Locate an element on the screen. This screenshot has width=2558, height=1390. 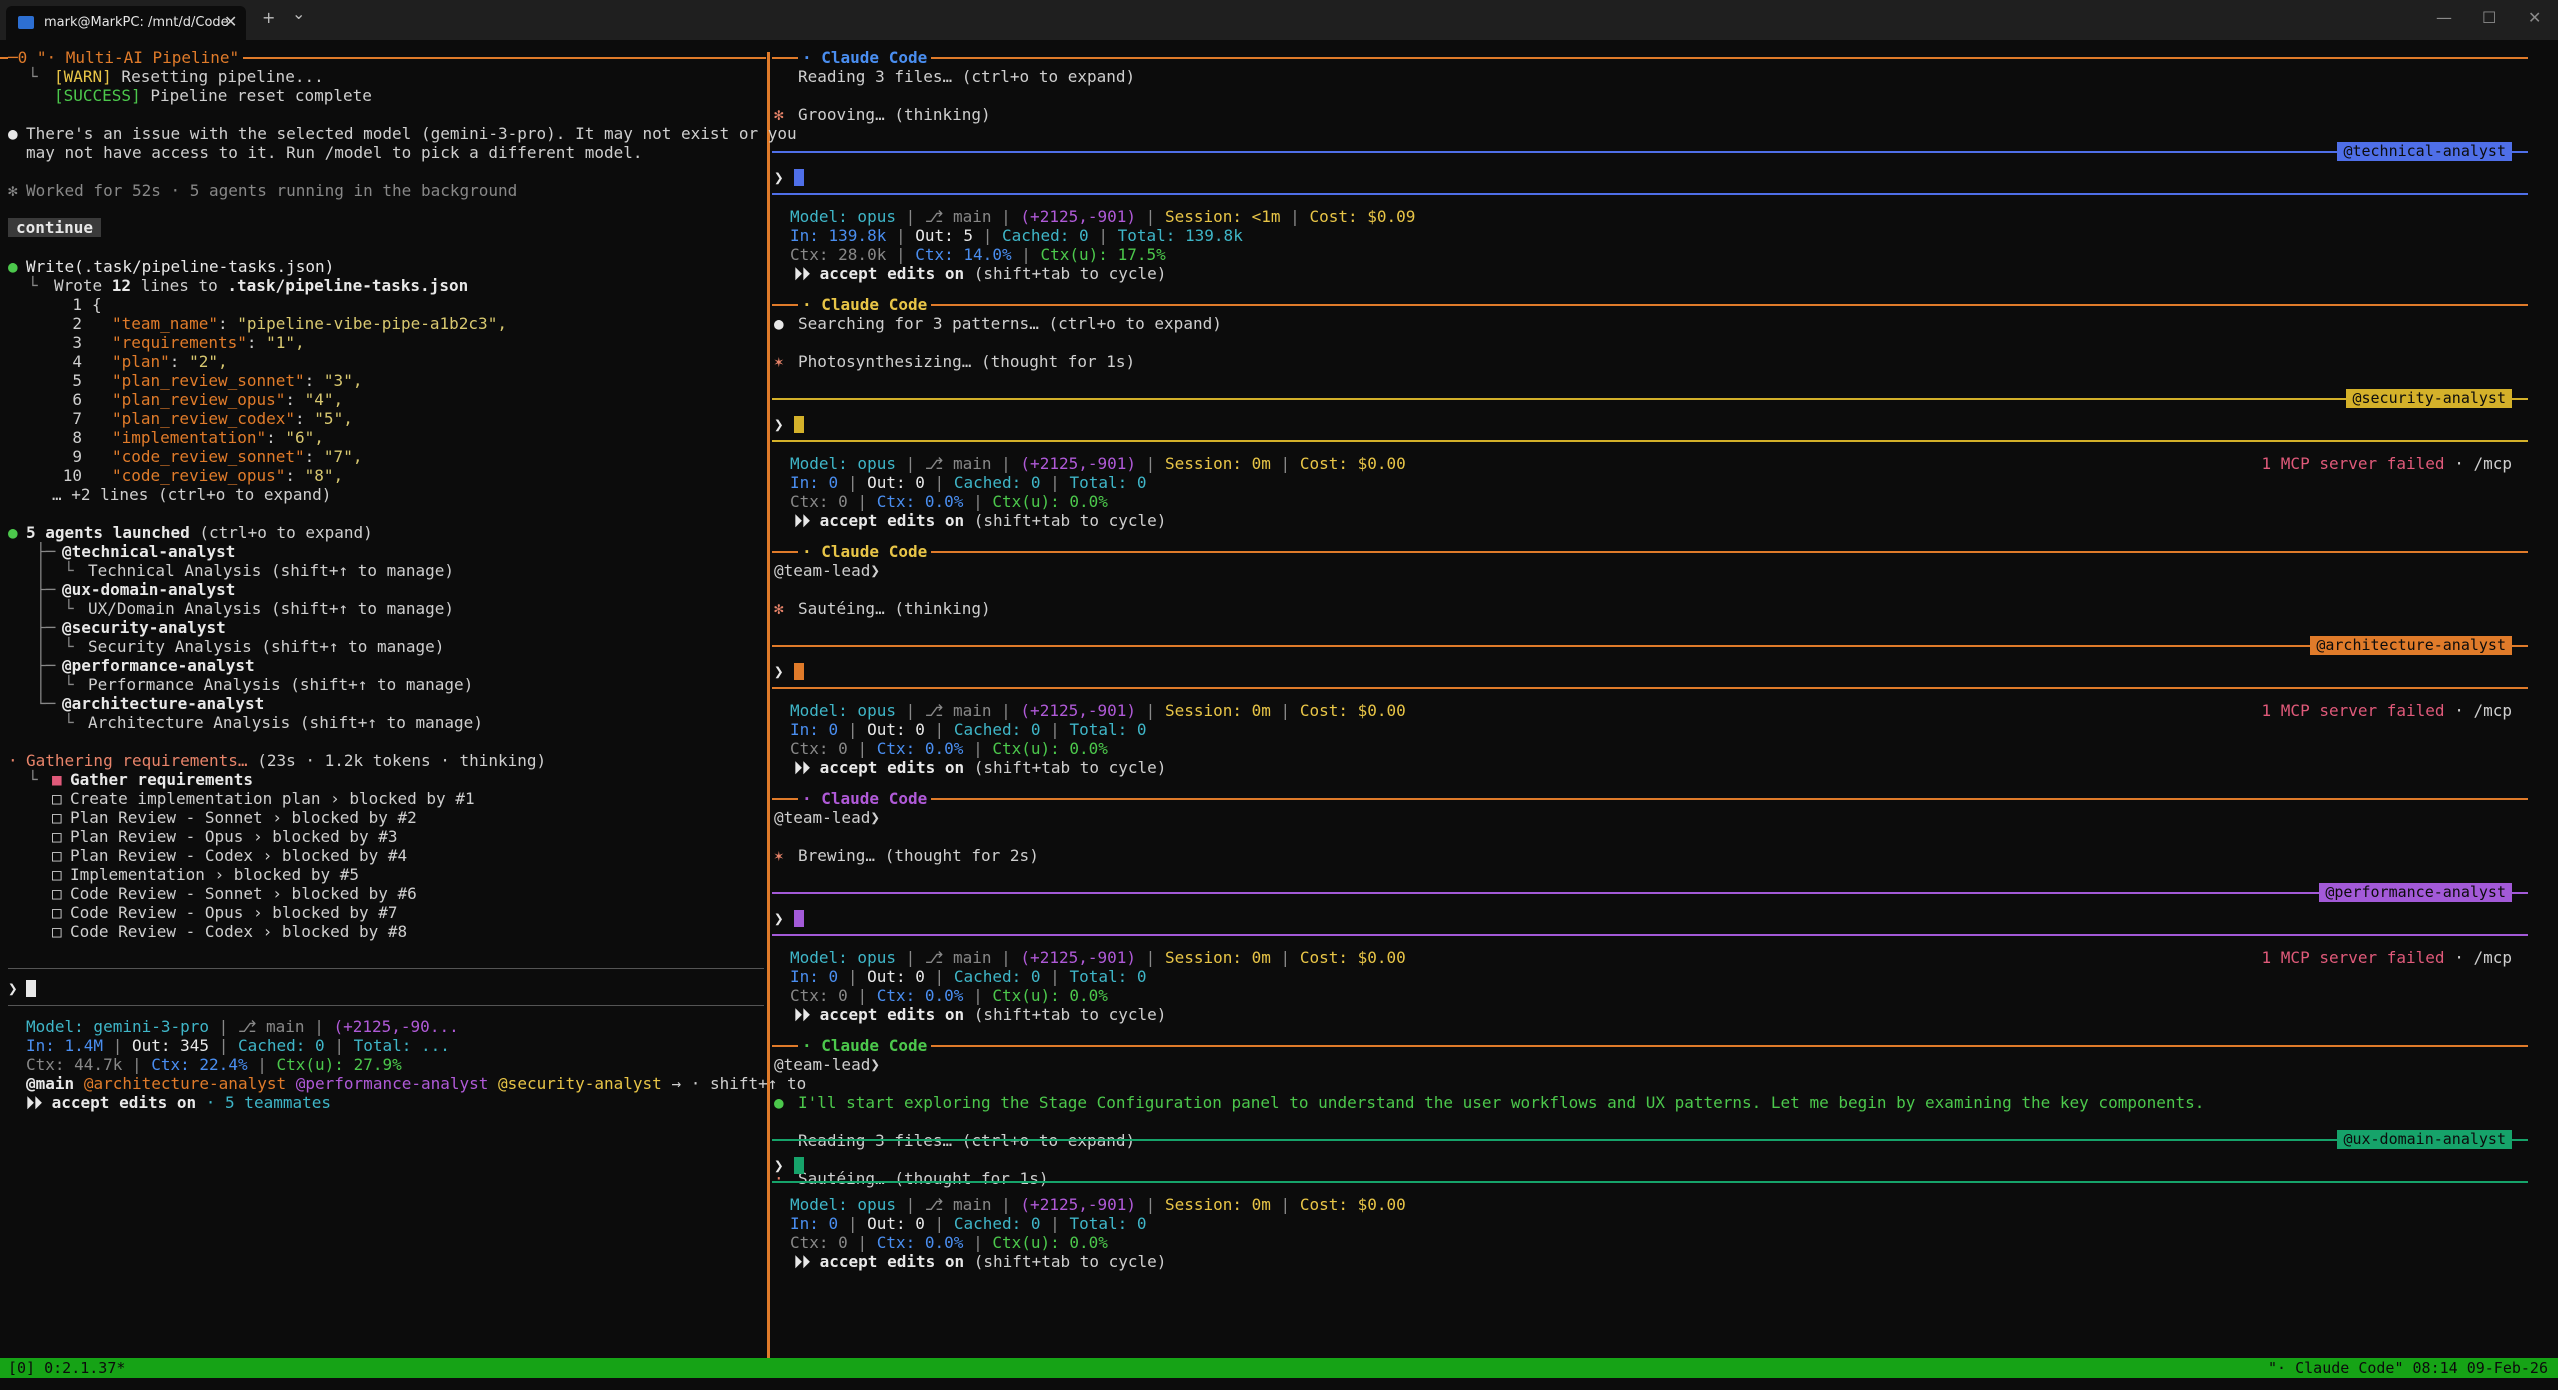
status-ctx-line: Ctx: 0 | Ctx: 0.0% | Ctx(u): 0.0% is located at coordinates (949, 501).